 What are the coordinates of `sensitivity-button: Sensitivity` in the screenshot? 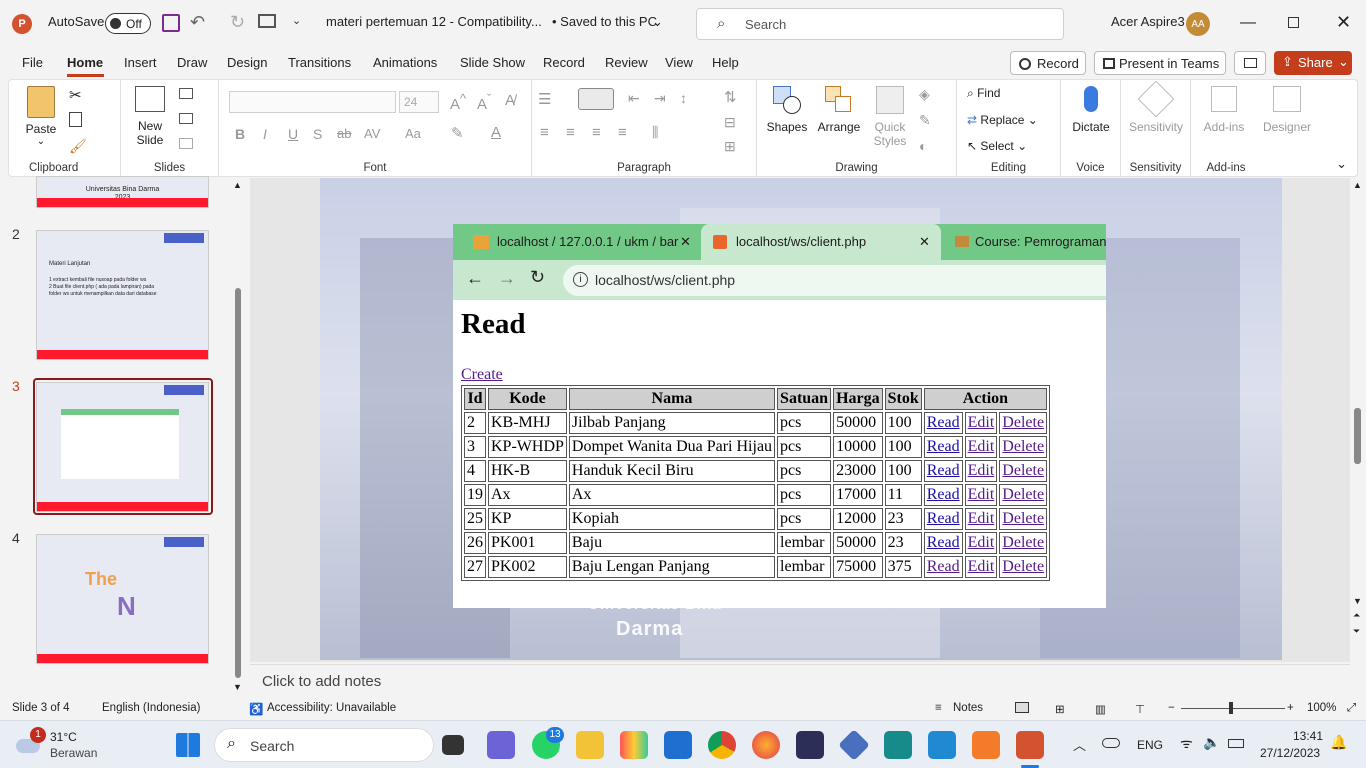 It's located at (1156, 107).